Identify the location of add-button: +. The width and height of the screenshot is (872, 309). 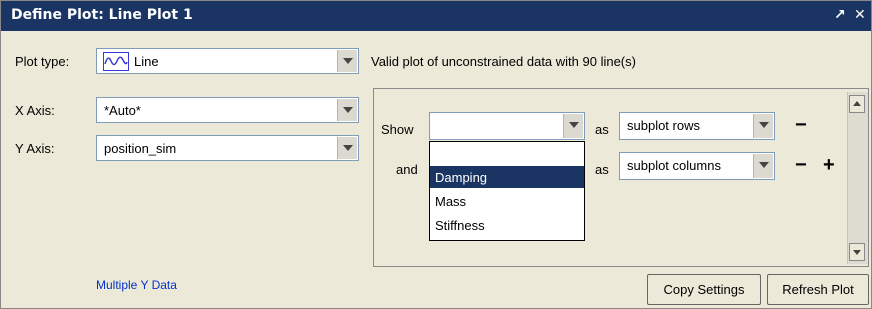
(829, 165).